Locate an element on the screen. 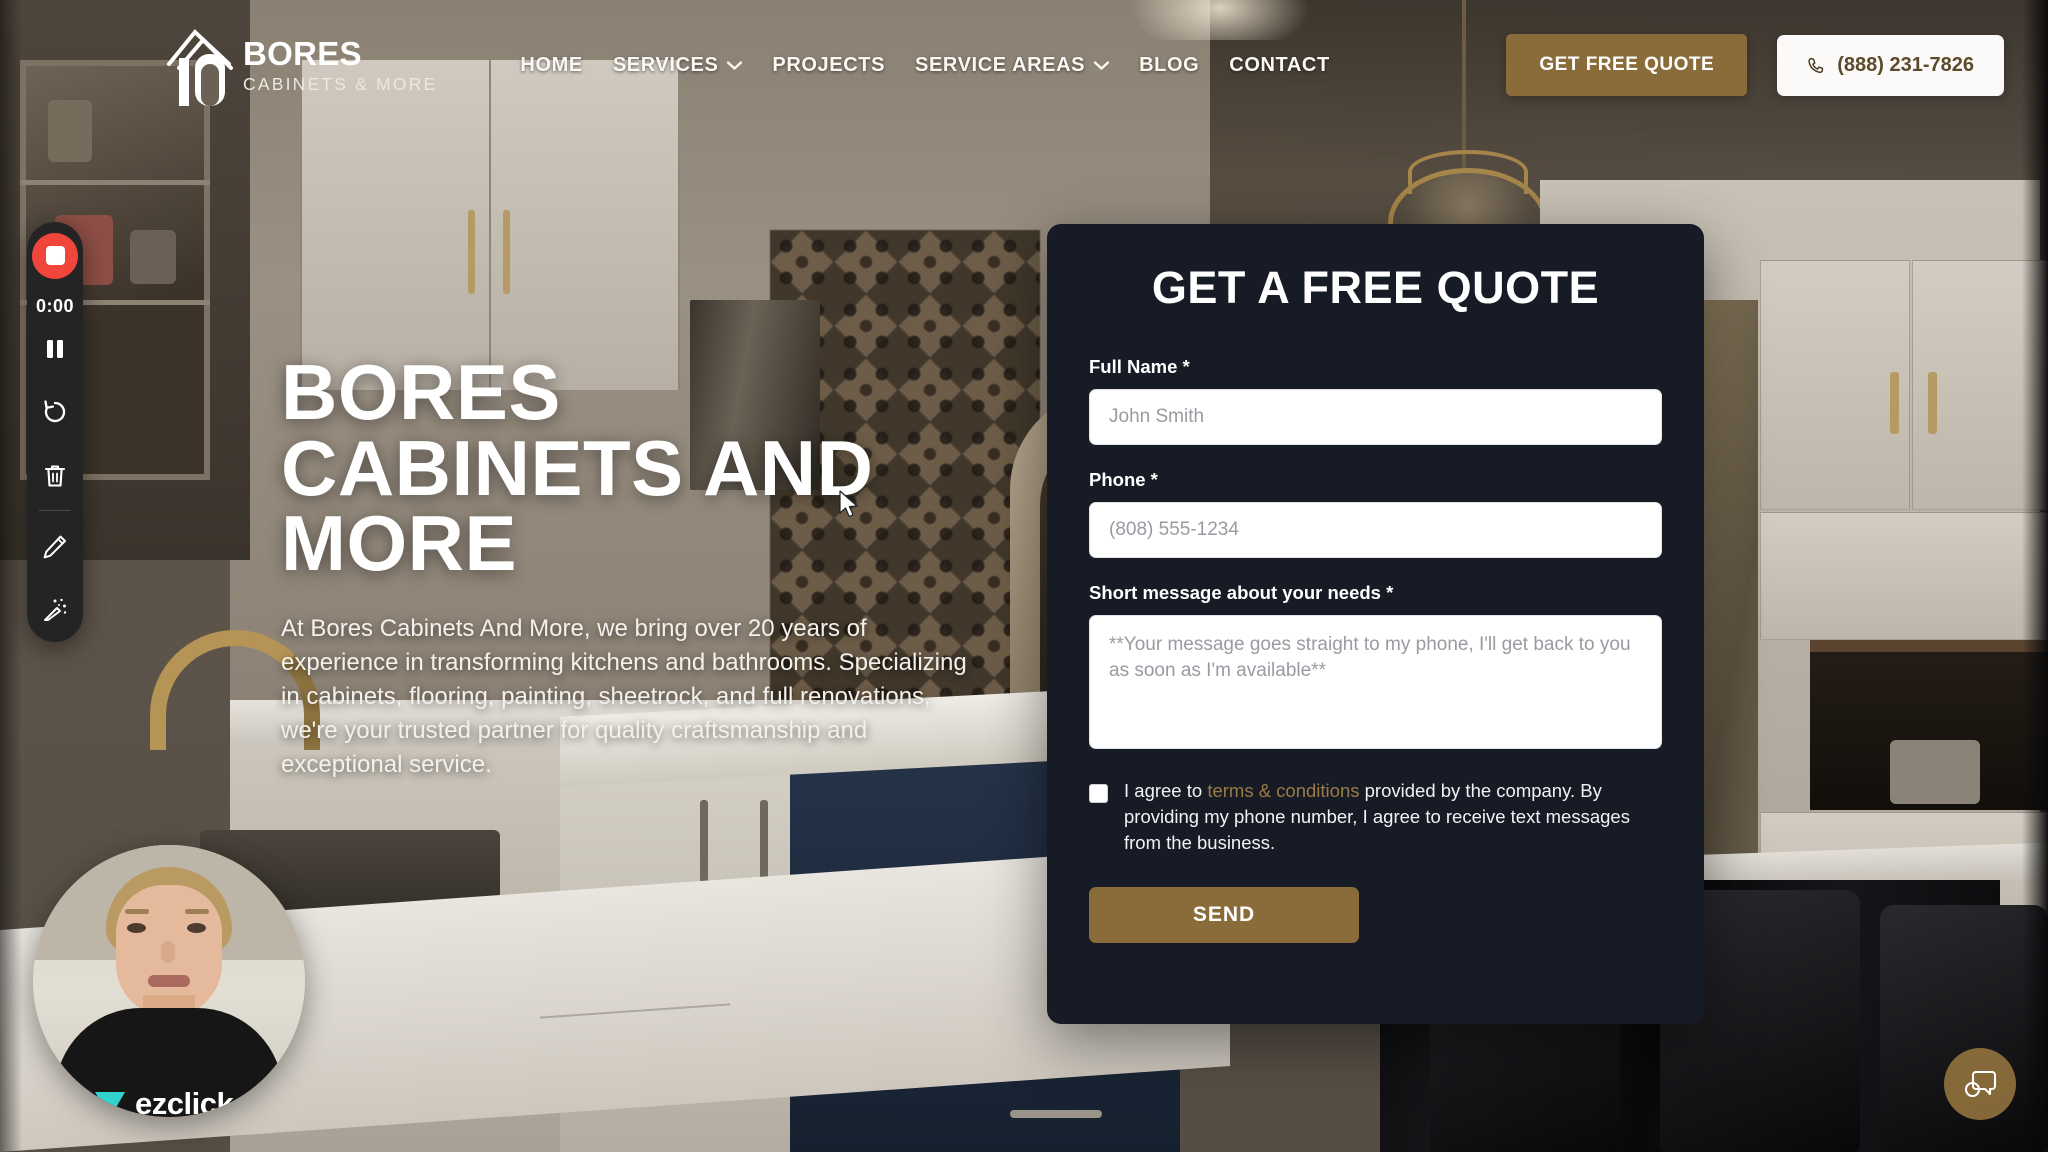 Image resolution: width=2048 pixels, height=1152 pixels. chat-widget-button is located at coordinates (1980, 1084).